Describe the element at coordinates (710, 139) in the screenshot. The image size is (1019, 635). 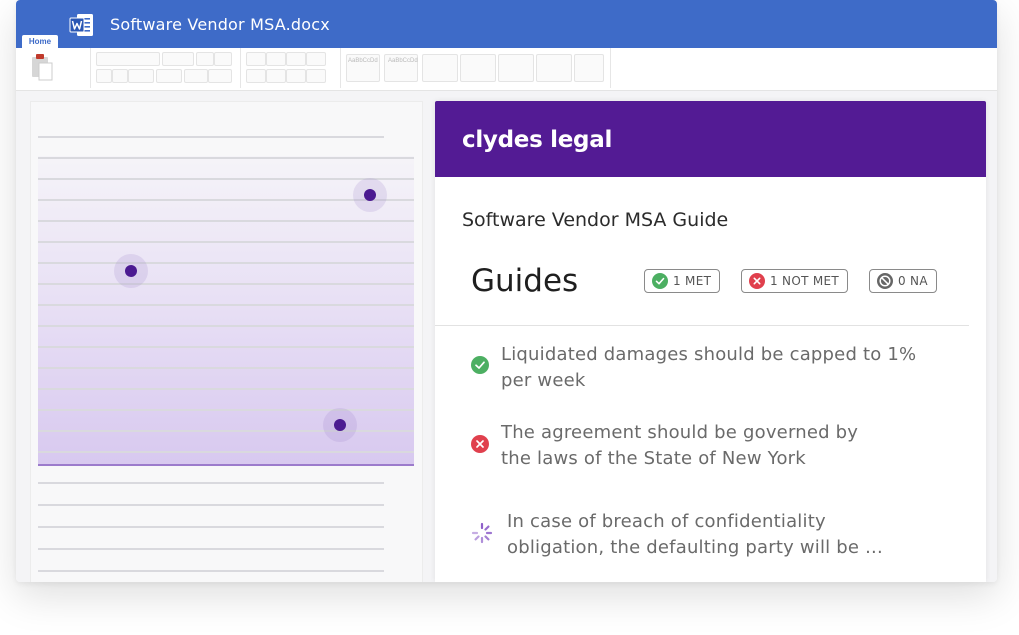
I see `panel-header: clydes legal` at that location.